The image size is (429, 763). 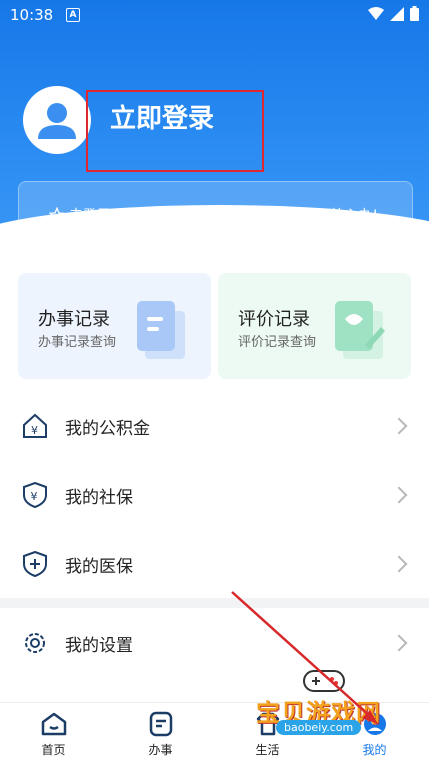 What do you see at coordinates (114, 326) in the screenshot?
I see `quick-card-affairs-records: 办事记录 办事记录查询` at bounding box center [114, 326].